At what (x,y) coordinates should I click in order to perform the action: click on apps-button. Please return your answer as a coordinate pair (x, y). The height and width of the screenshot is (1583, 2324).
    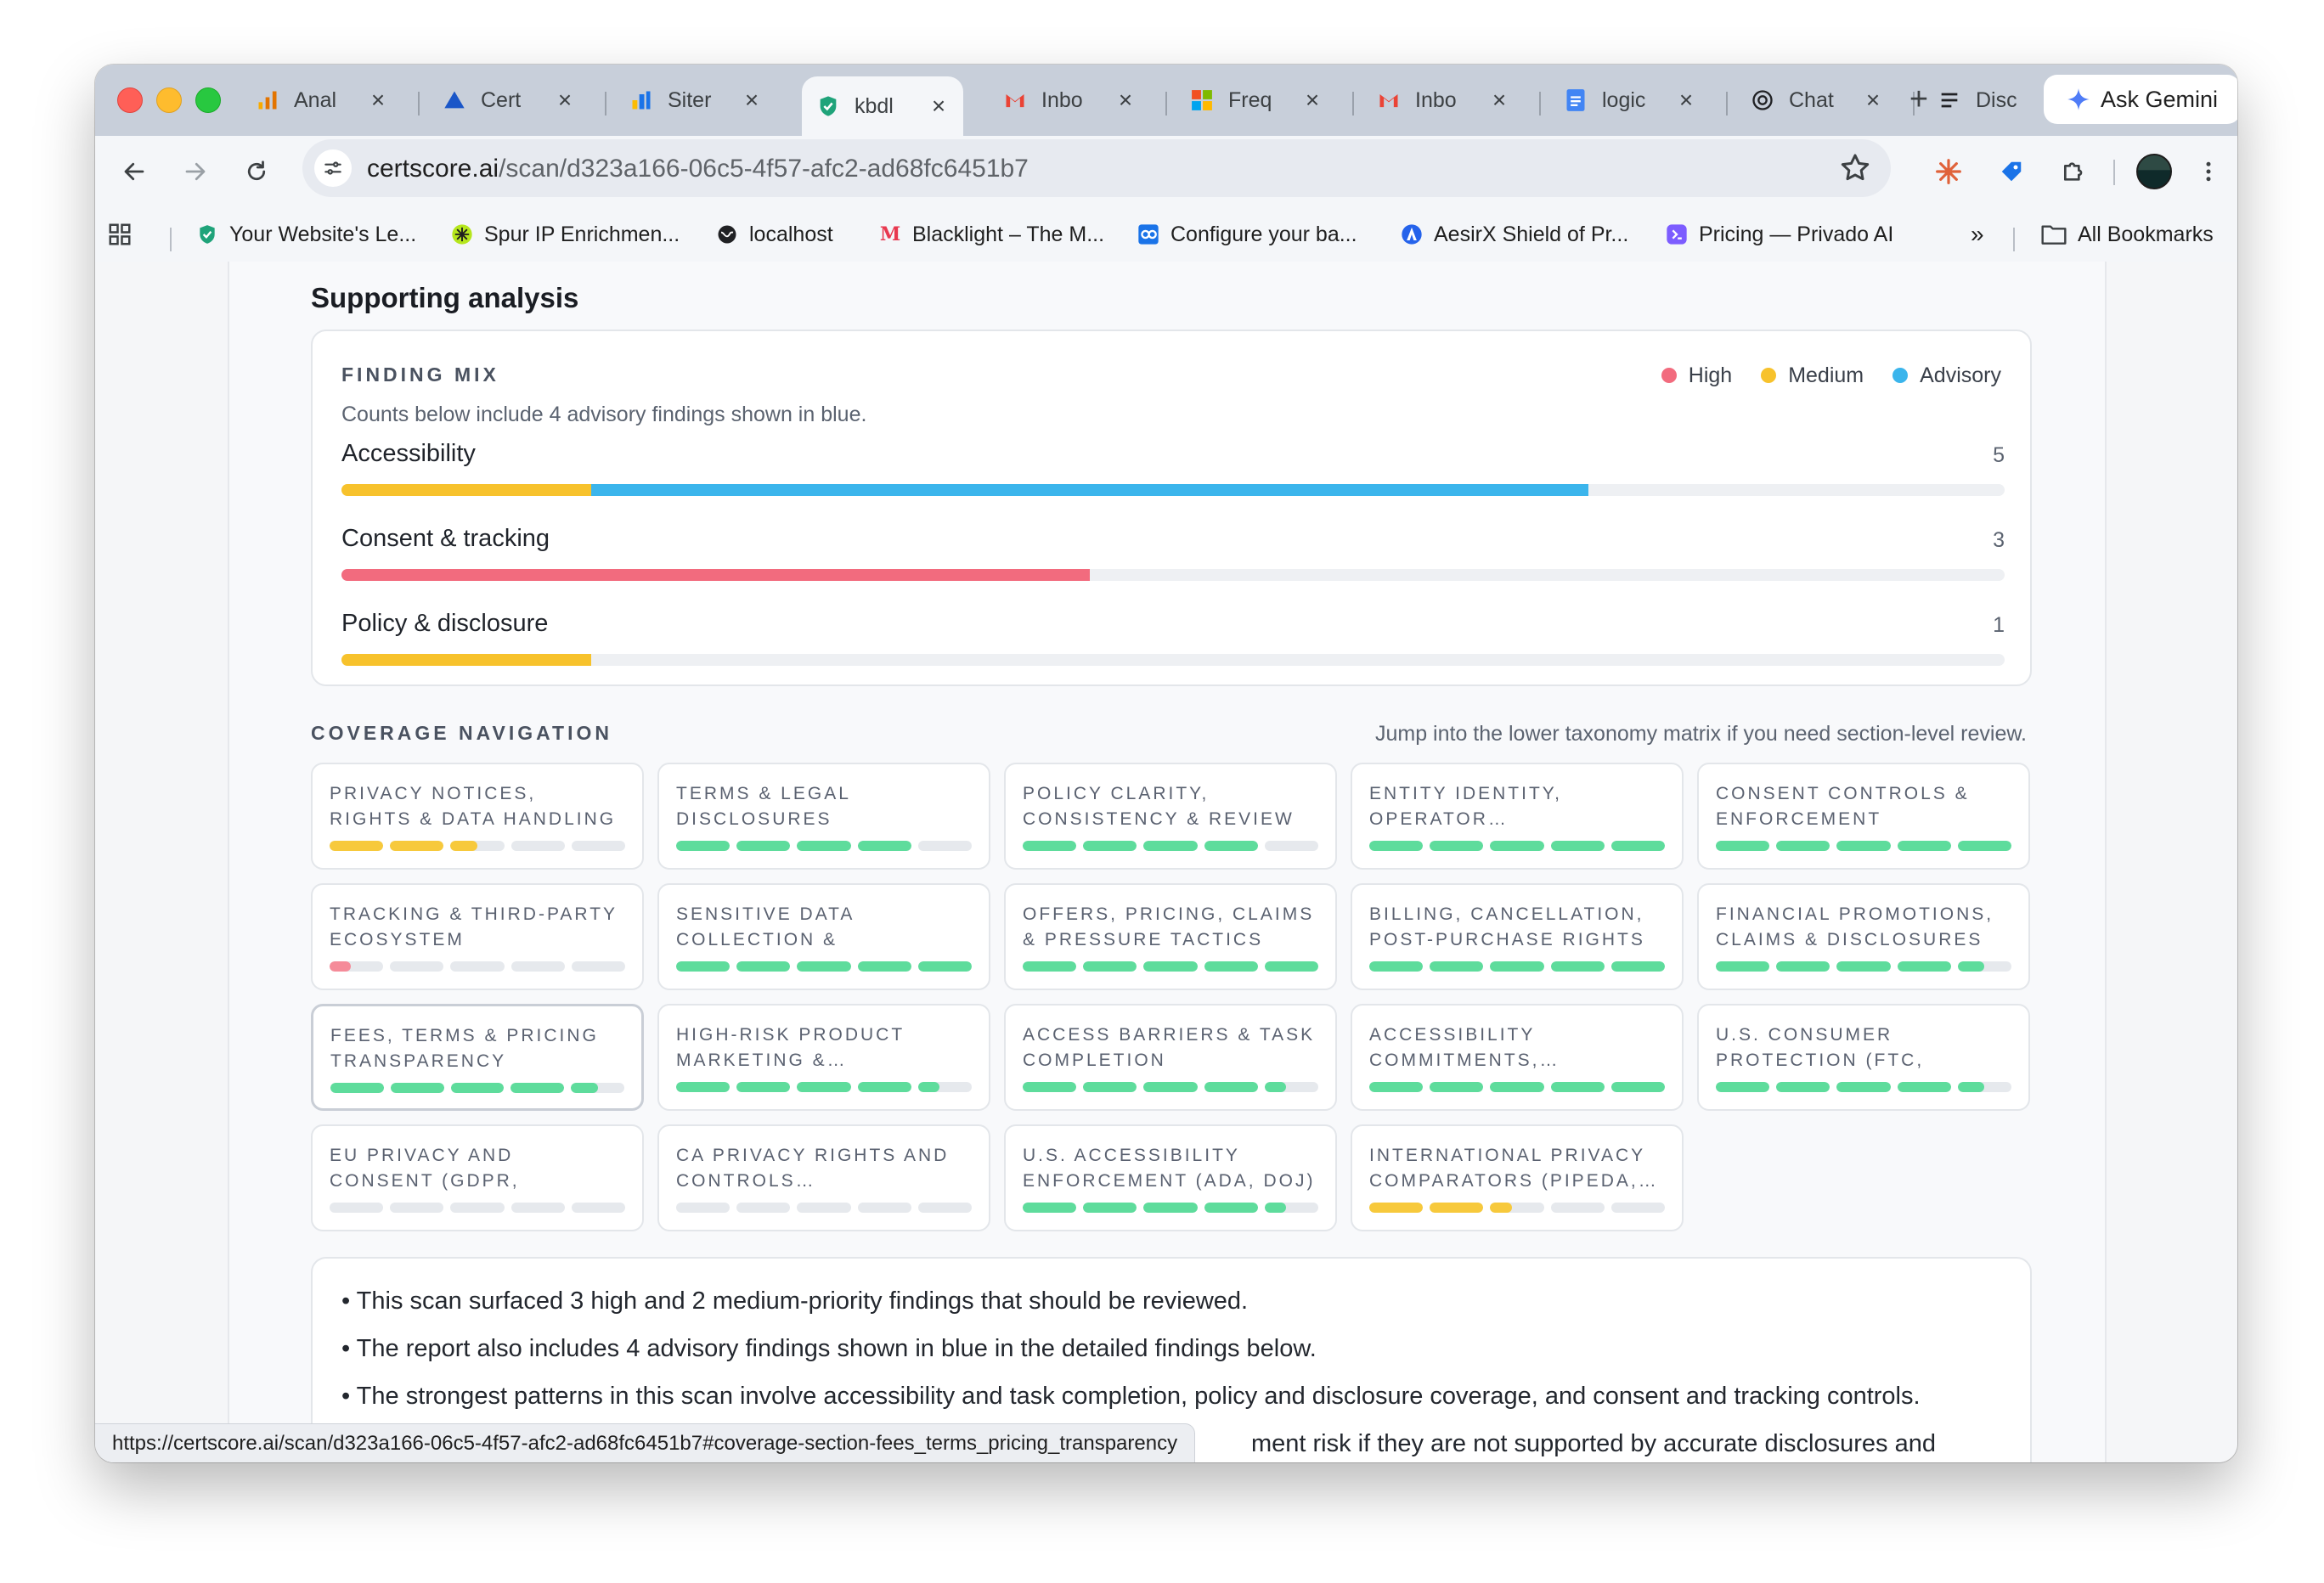
    Looking at the image, I should click on (120, 235).